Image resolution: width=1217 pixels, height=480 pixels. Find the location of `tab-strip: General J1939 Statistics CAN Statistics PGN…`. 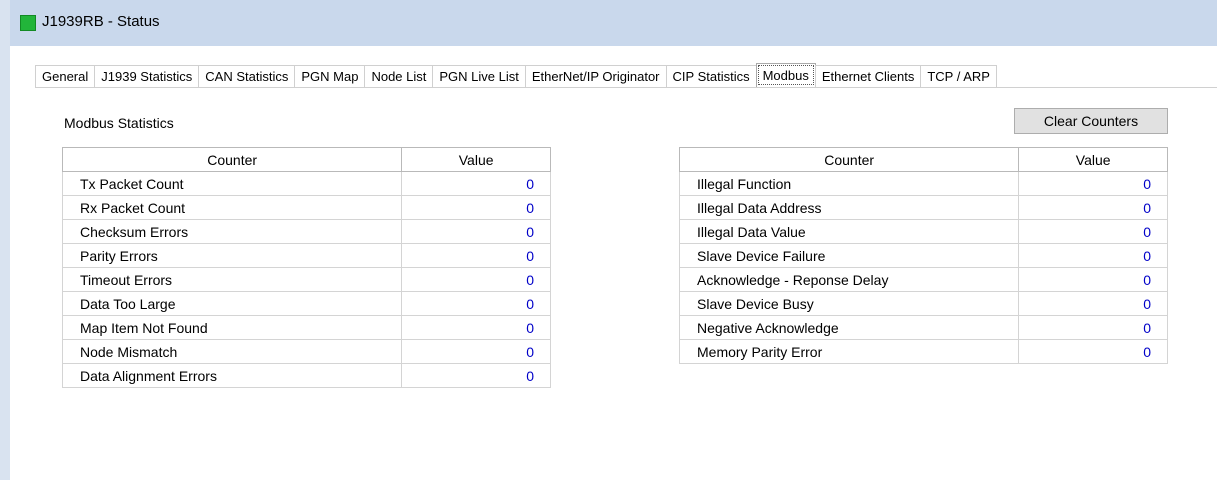

tab-strip: General J1939 Statistics CAN Statistics PGN… is located at coordinates (516, 75).